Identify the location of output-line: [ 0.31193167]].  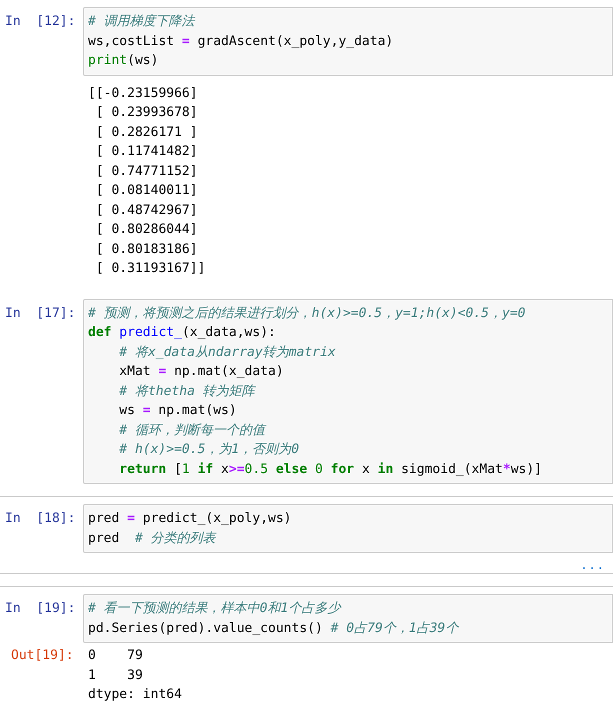
(150, 269).